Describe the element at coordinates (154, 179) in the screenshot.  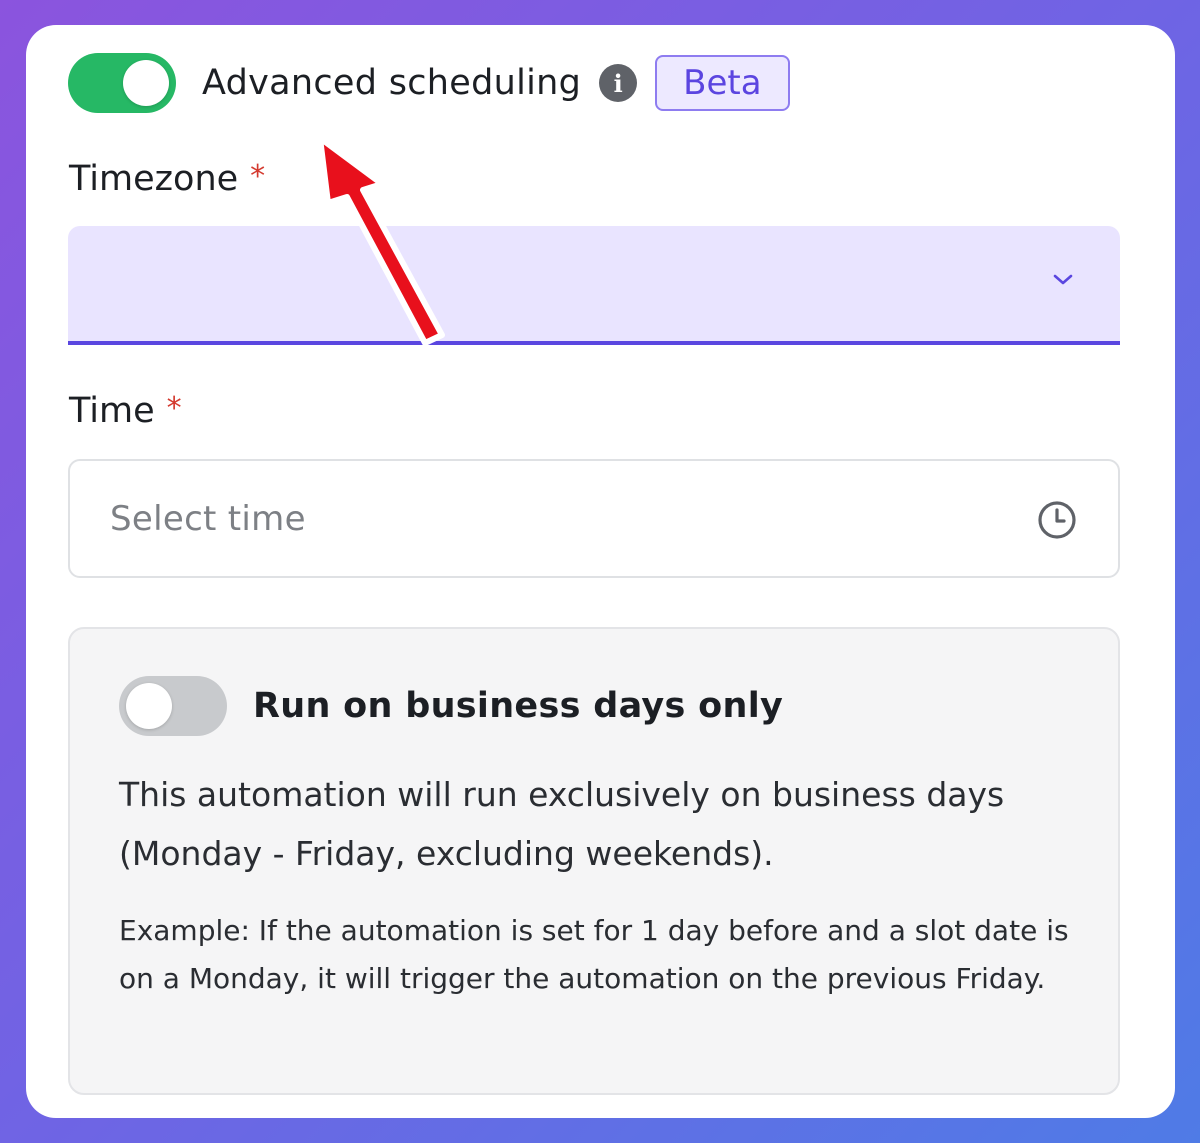
I see `timezone-label-text: Timezone` at that location.